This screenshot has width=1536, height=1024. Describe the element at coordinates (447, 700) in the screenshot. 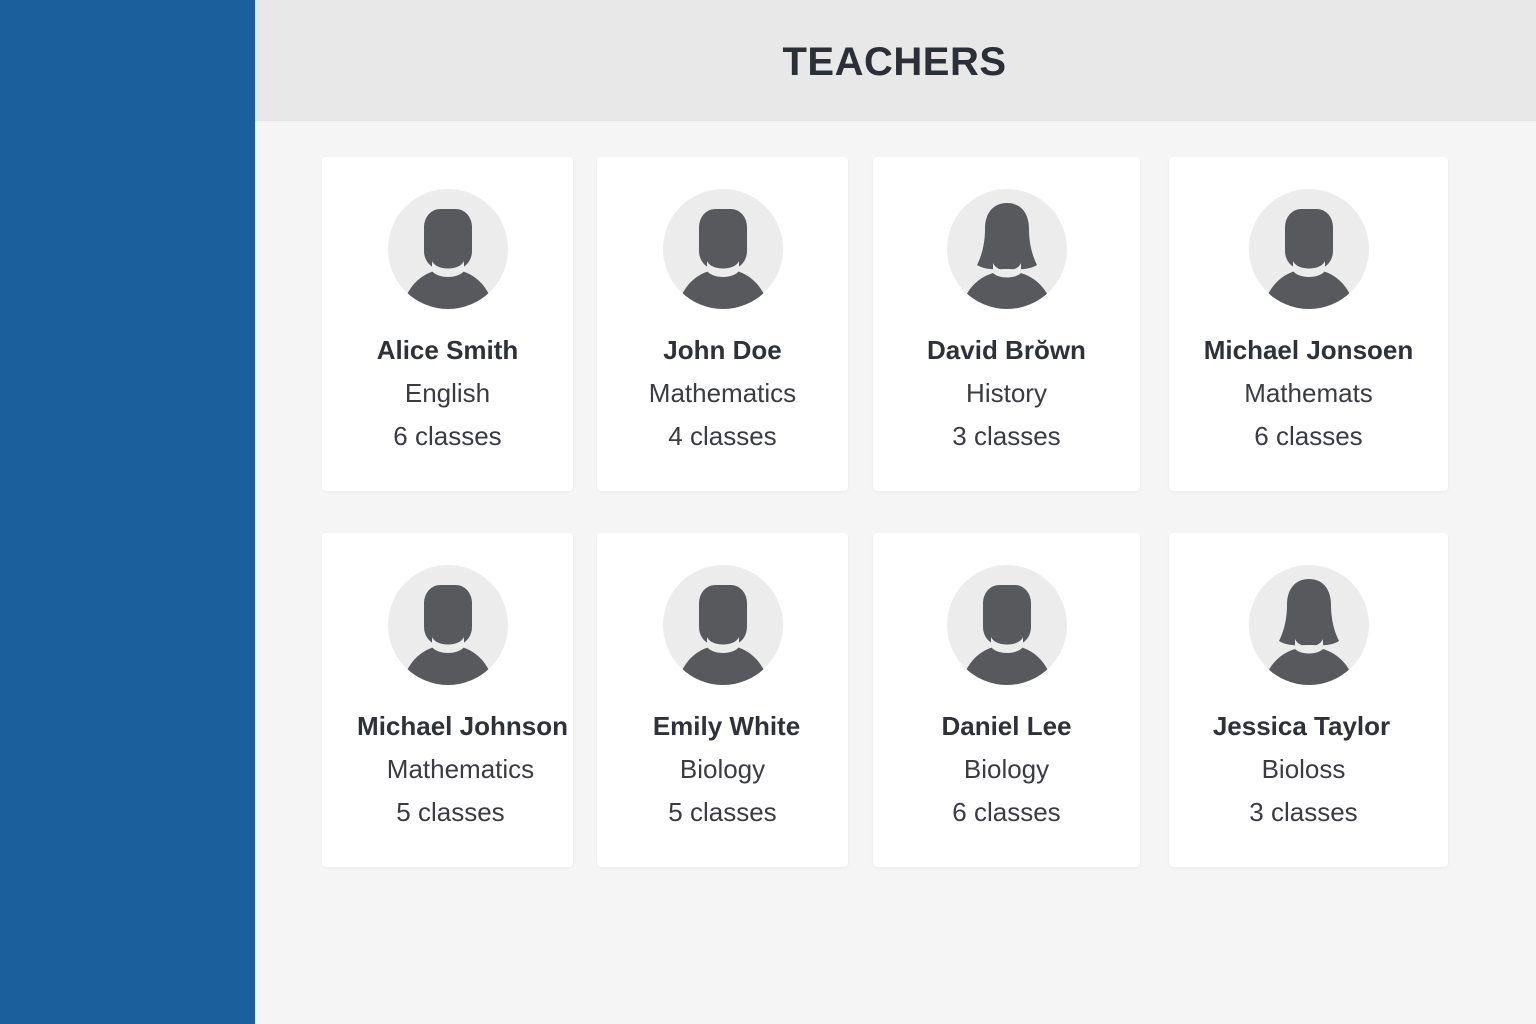

I see `teacher-card: Michael Johnson Mathematics 5 classes` at that location.